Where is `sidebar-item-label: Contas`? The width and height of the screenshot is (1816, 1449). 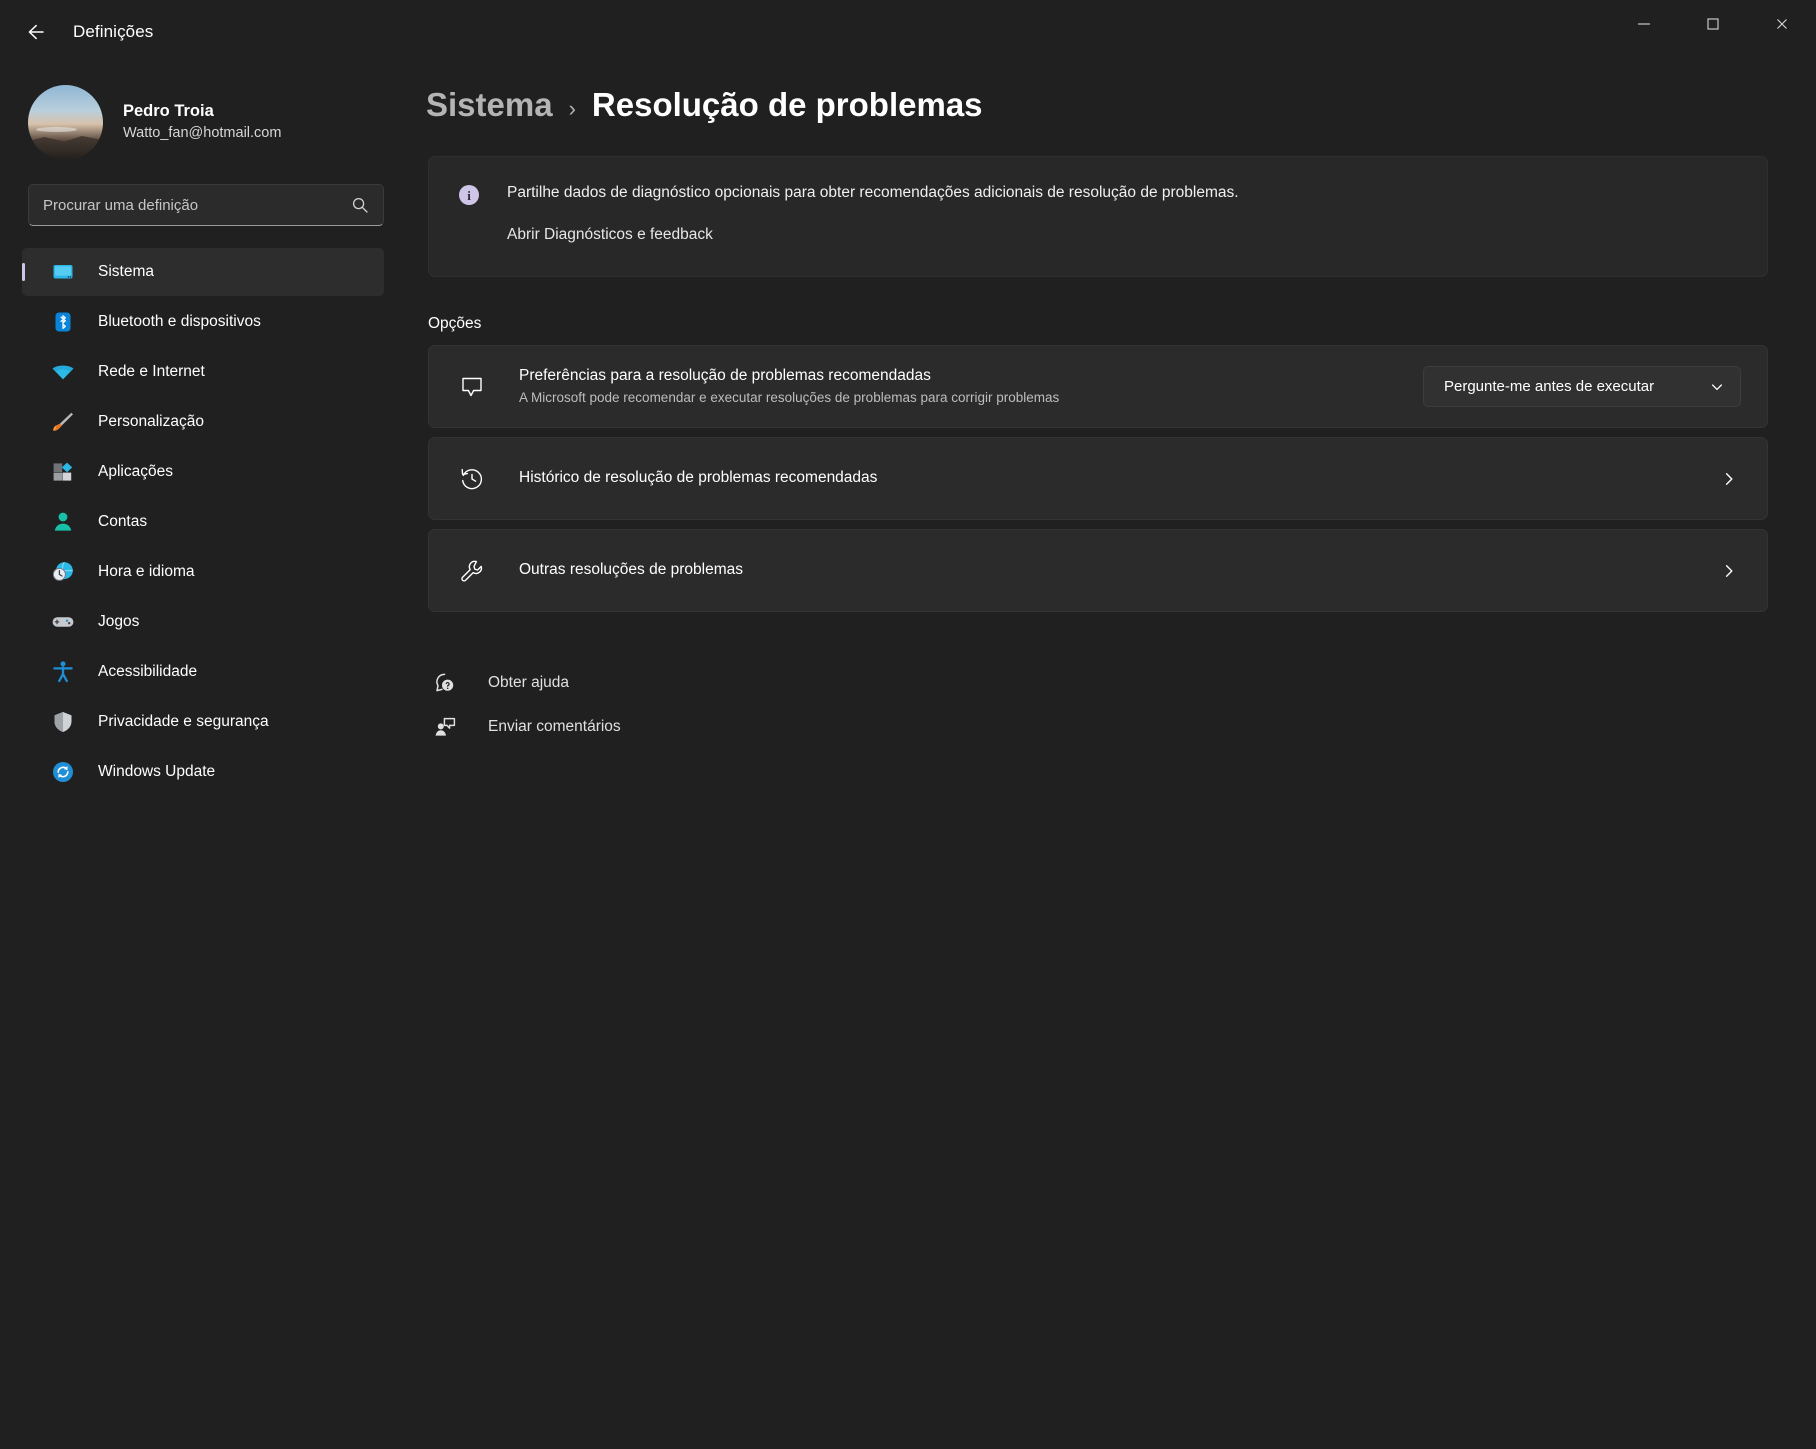
sidebar-item-label: Contas is located at coordinates (123, 521).